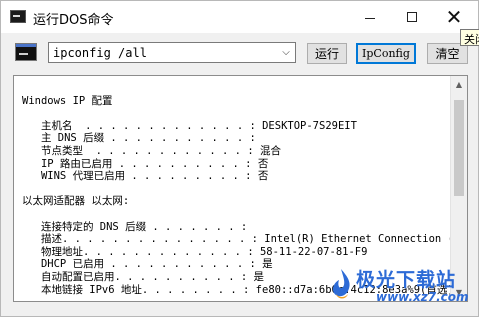 This screenshot has width=479, height=317. What do you see at coordinates (459, 148) in the screenshot?
I see `scrollbar-thumb` at bounding box center [459, 148].